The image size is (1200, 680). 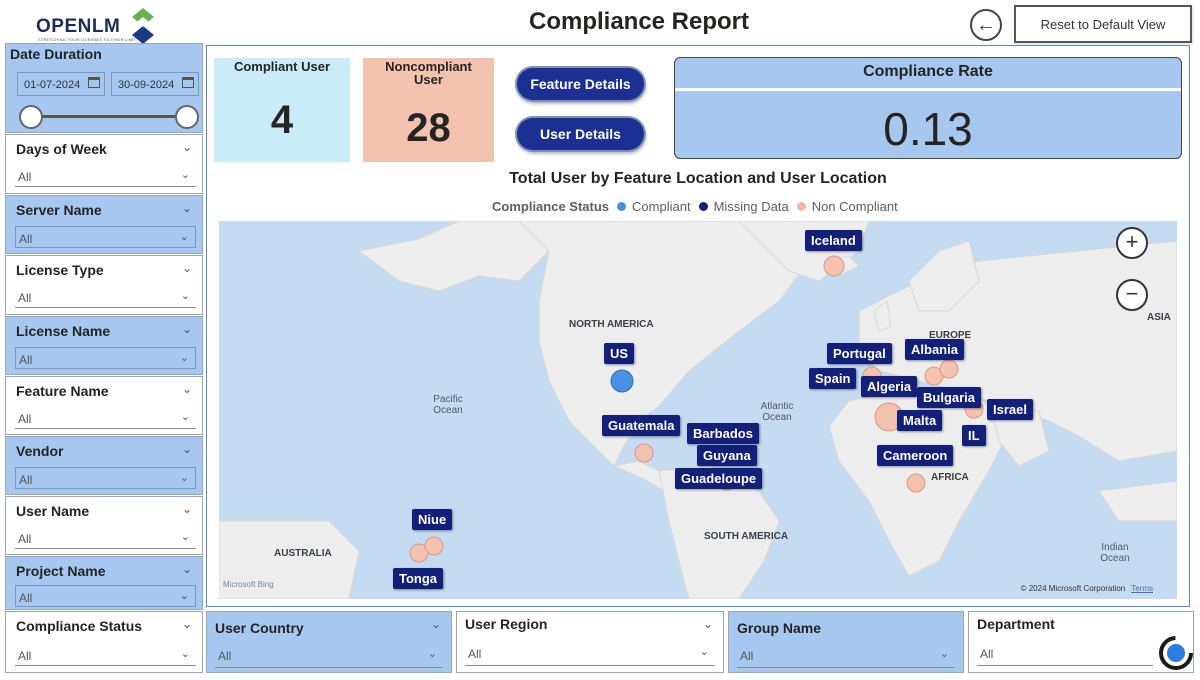 What do you see at coordinates (63, 331) in the screenshot?
I see `slicer-title: License Name` at bounding box center [63, 331].